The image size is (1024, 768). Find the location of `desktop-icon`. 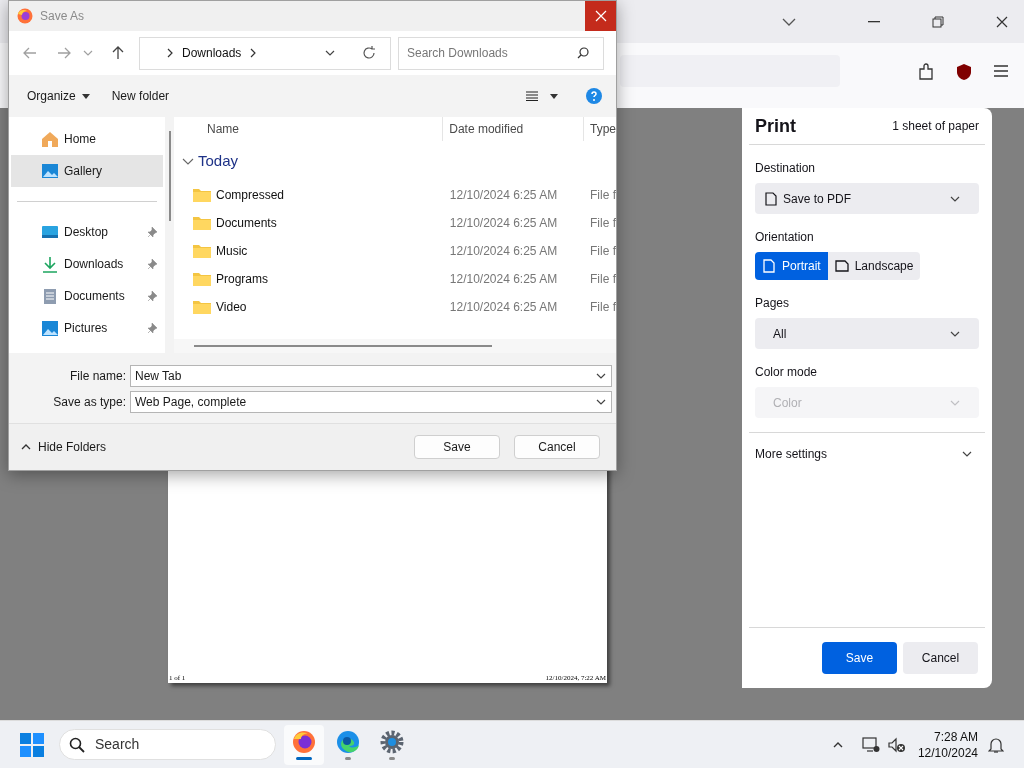

desktop-icon is located at coordinates (50, 232).